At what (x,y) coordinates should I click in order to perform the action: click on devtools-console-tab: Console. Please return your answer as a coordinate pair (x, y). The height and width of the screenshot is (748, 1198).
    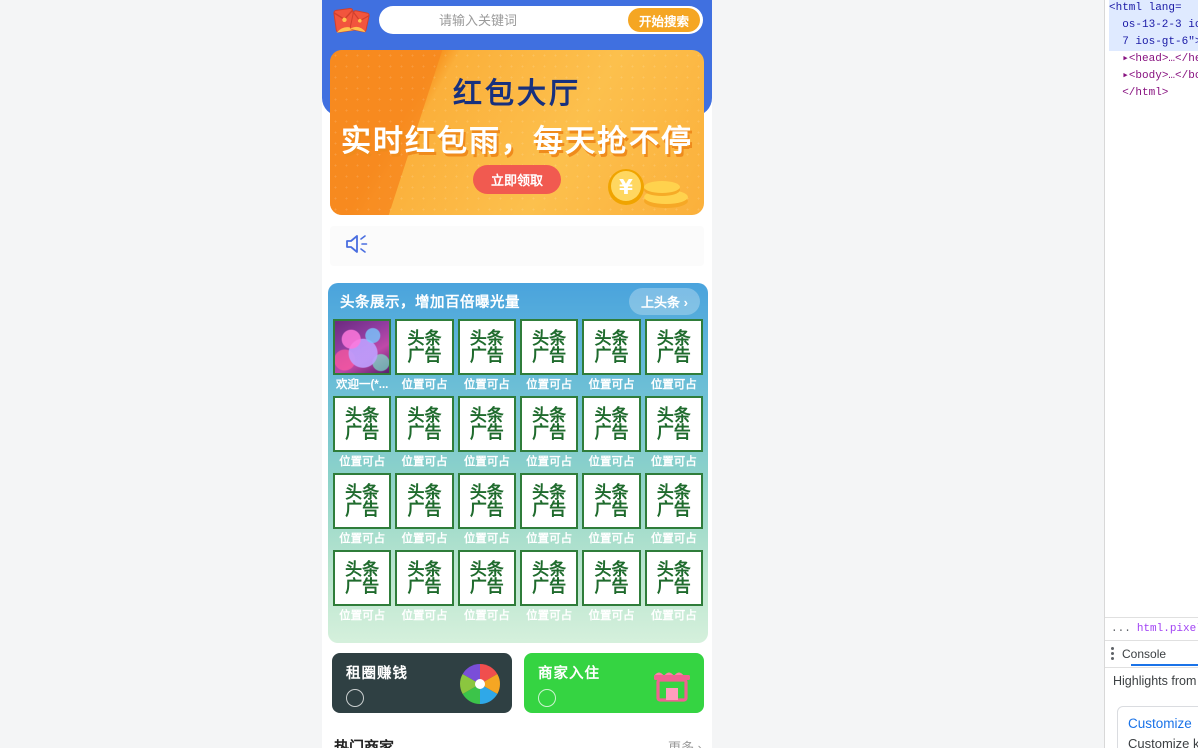
    Looking at the image, I should click on (1151, 653).